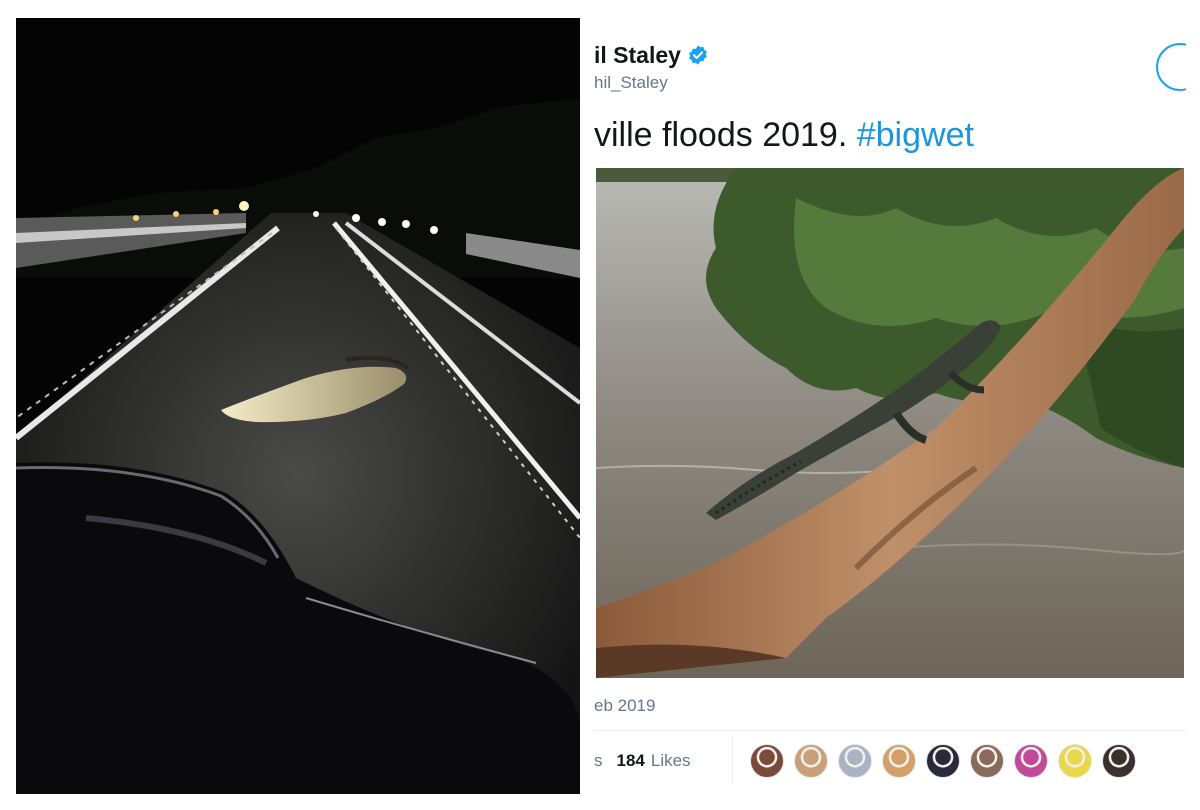 This screenshot has height=810, width=1200. I want to click on liker-avatars, so click(948, 761).